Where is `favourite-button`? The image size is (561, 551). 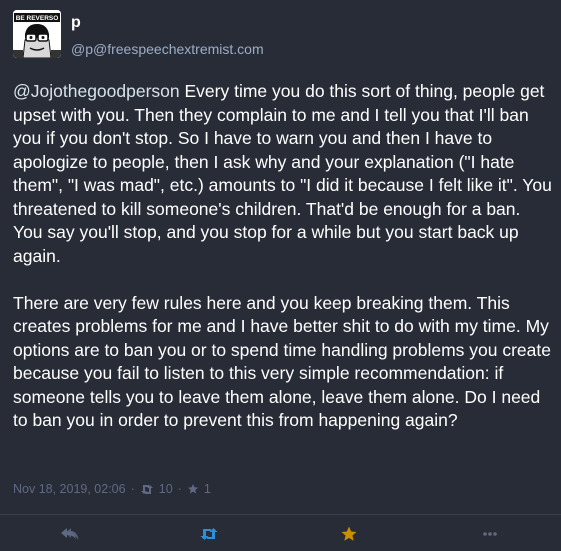 favourite-button is located at coordinates (349, 534).